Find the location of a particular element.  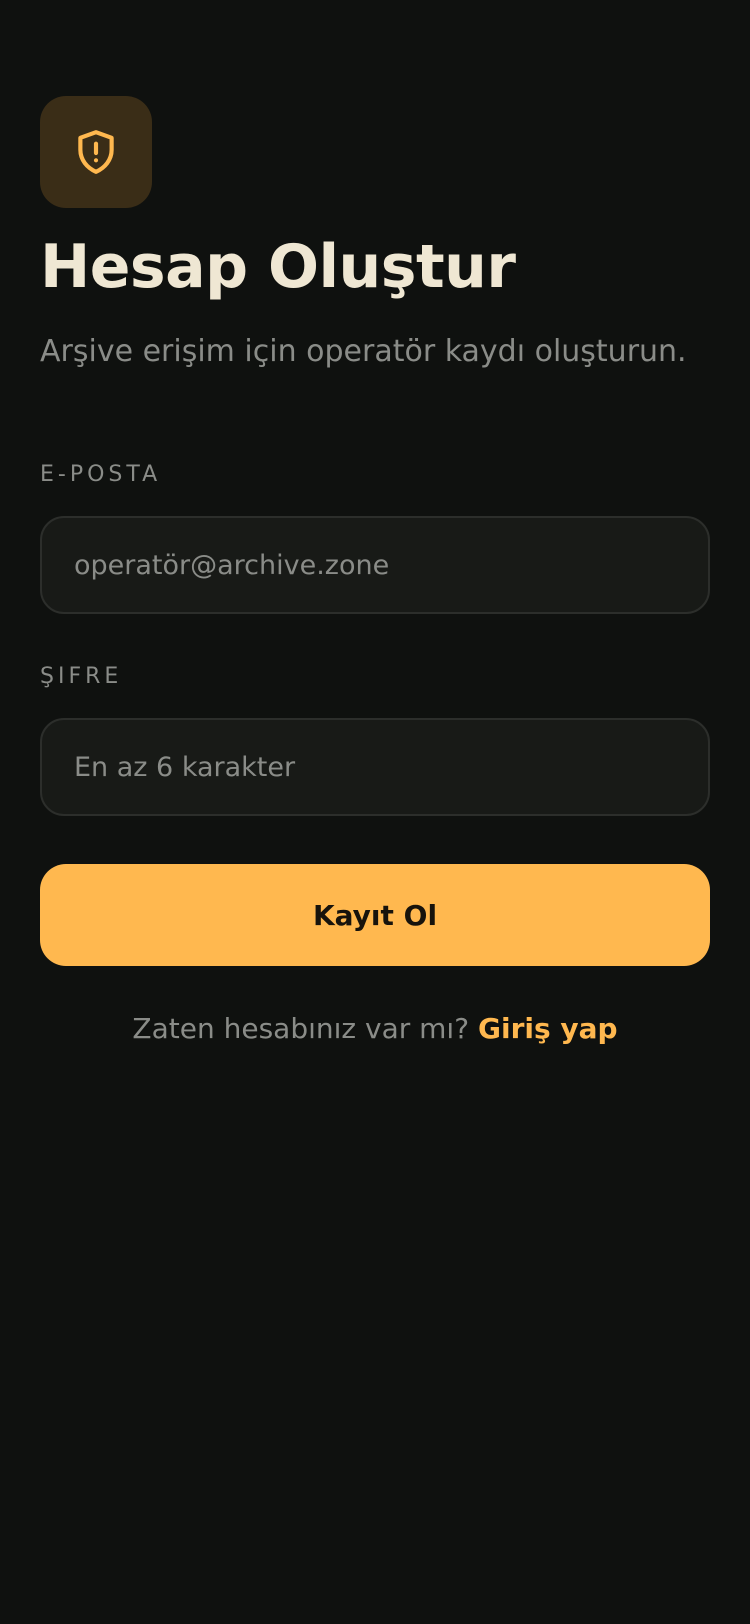

password-label: ŞIFRE is located at coordinates (81, 676).